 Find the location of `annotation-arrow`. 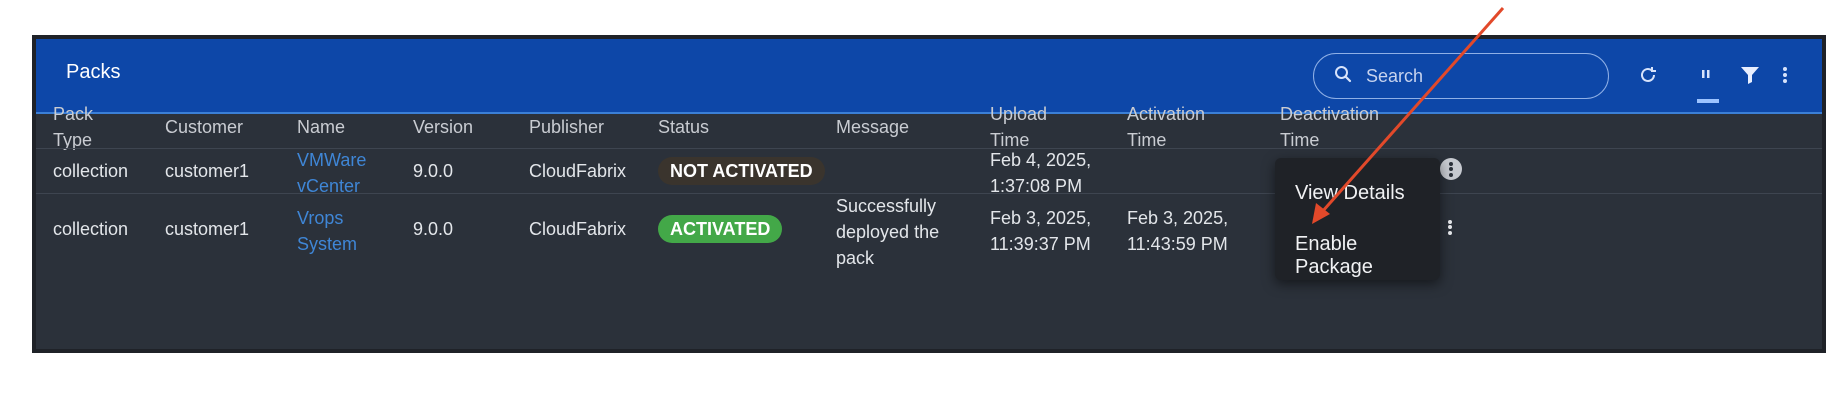

annotation-arrow is located at coordinates (1408, 115).